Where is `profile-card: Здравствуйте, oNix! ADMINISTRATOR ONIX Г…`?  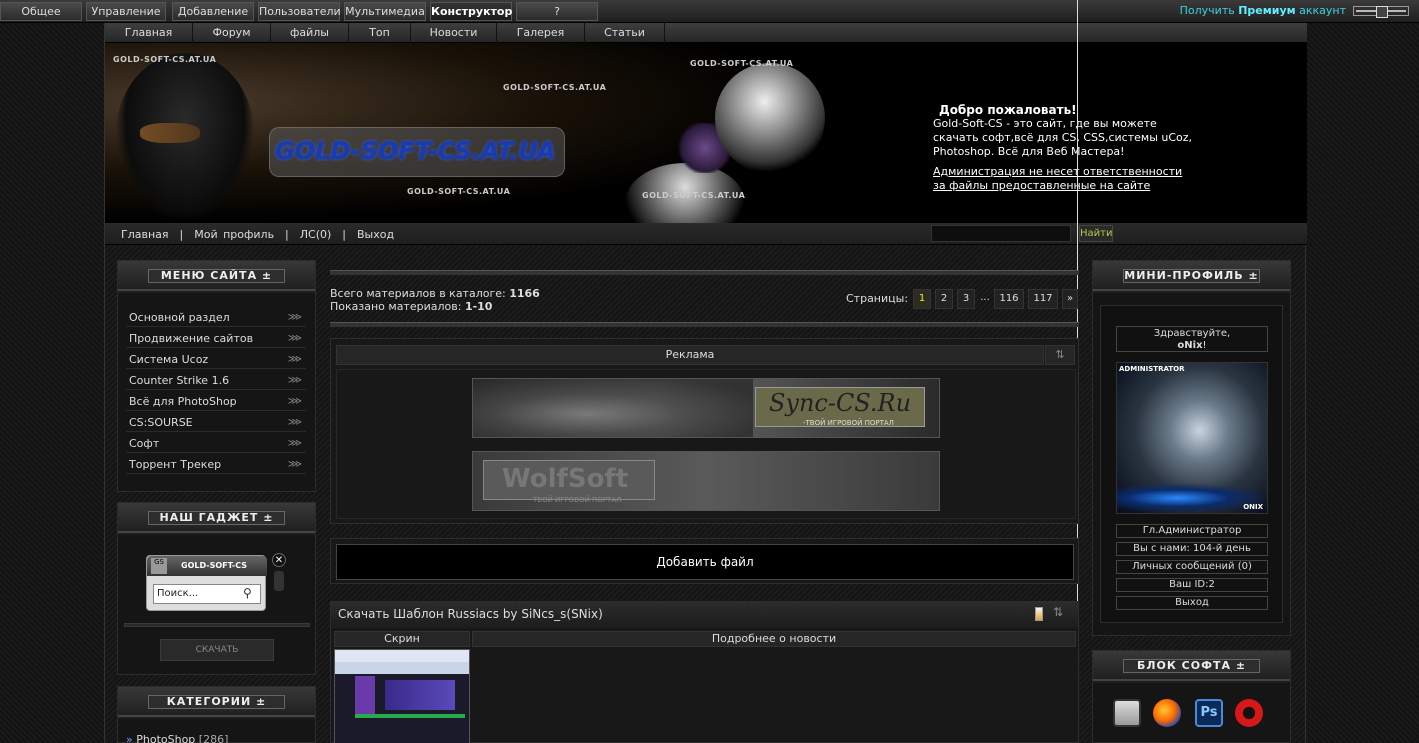
profile-card: Здравствуйте, oNix! ADMINISTRATOR ONIX Г… is located at coordinates (1191, 464).